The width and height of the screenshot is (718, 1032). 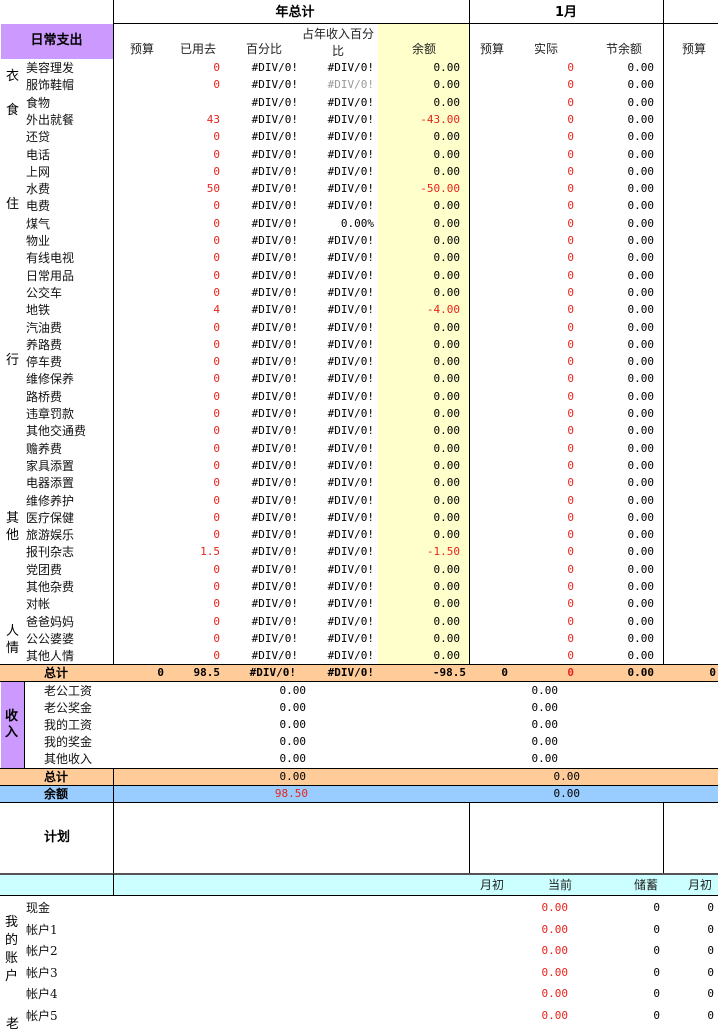 I want to click on expense-total-next-budget: 0, so click(x=703, y=672).